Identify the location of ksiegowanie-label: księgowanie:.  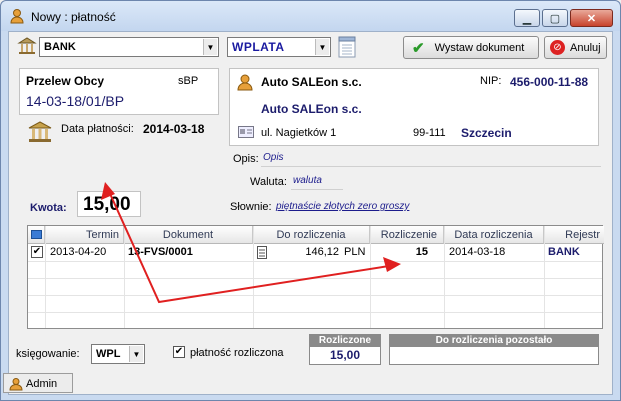
(48, 354).